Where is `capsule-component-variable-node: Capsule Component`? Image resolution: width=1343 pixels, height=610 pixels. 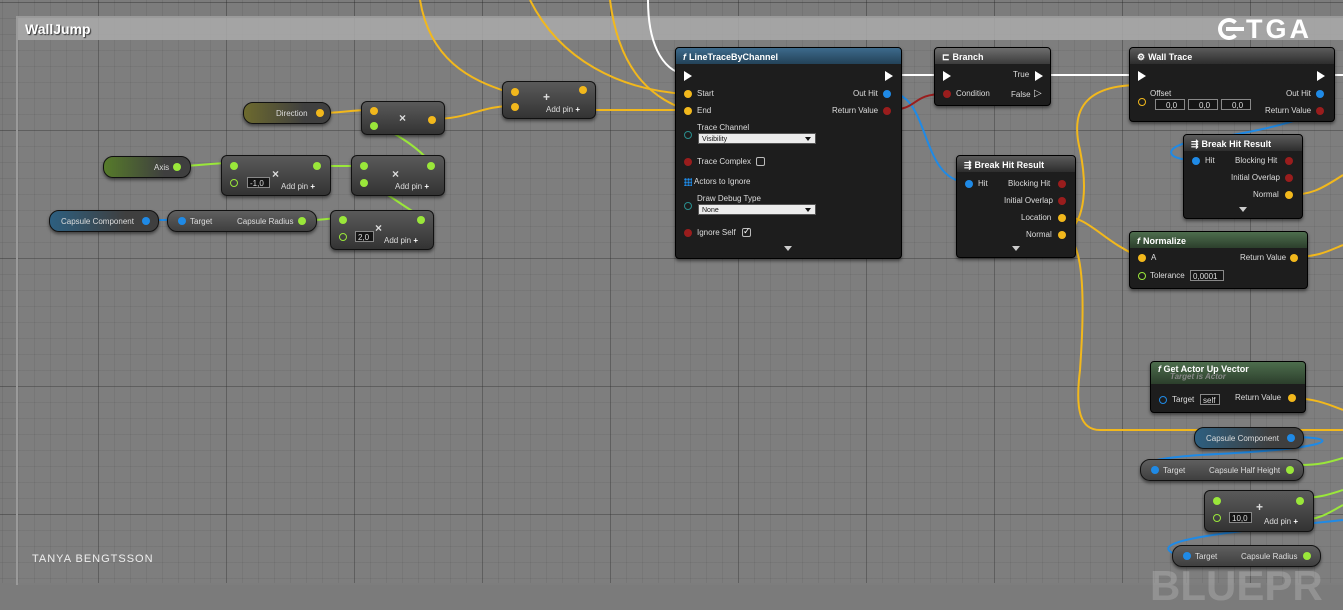
capsule-component-variable-node: Capsule Component is located at coordinates (104, 221).